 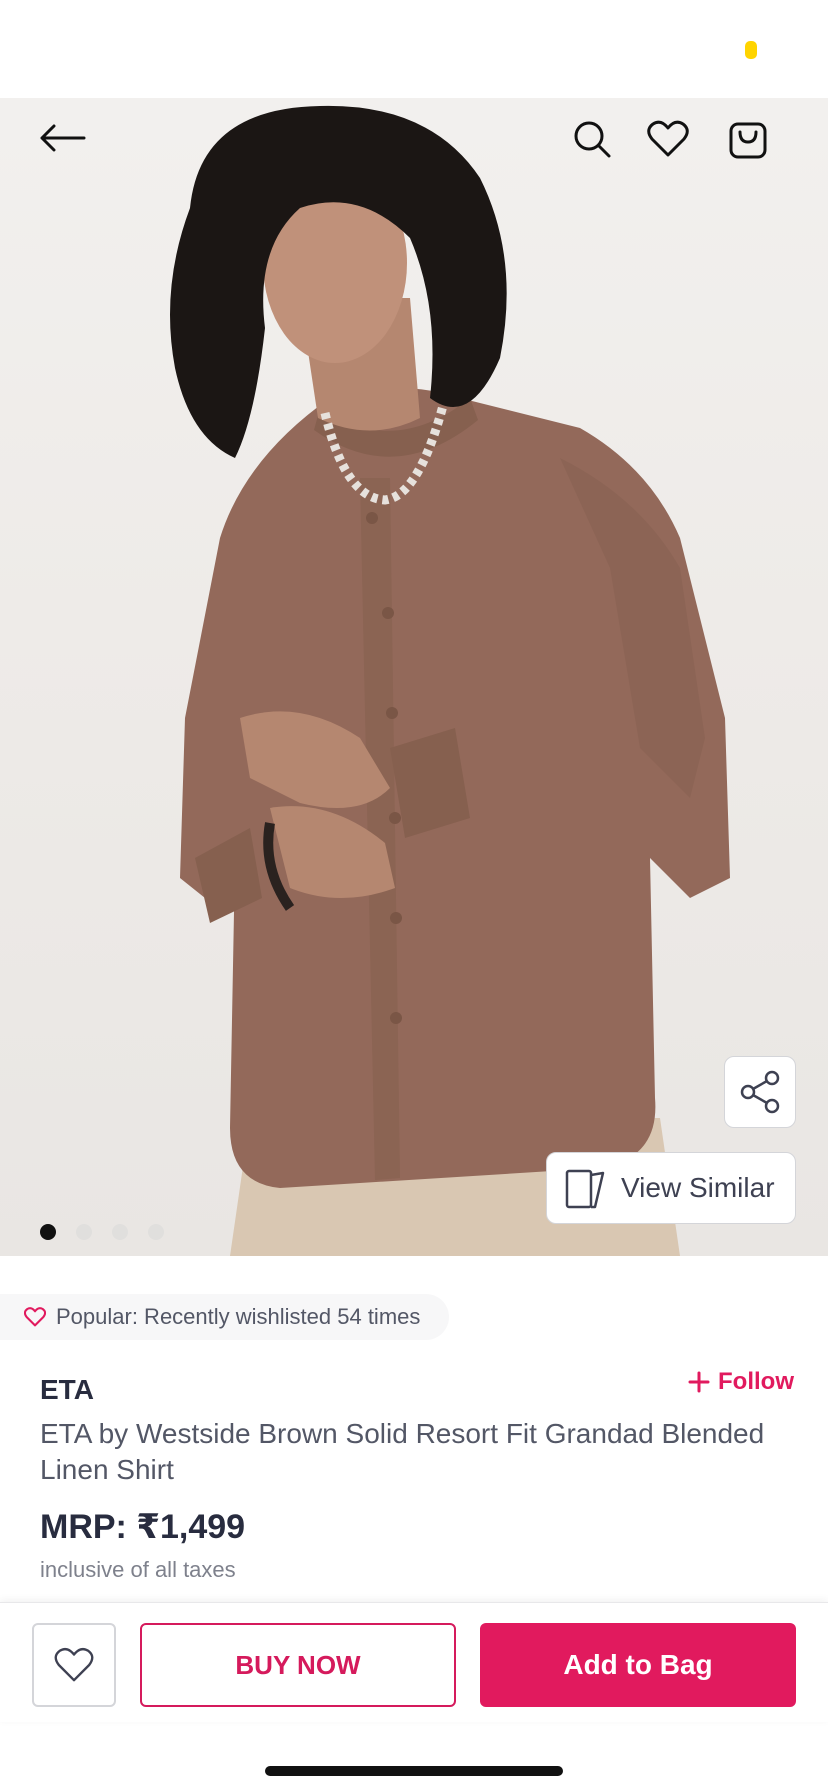 I want to click on arrow-left-icon, so click(x=63, y=138).